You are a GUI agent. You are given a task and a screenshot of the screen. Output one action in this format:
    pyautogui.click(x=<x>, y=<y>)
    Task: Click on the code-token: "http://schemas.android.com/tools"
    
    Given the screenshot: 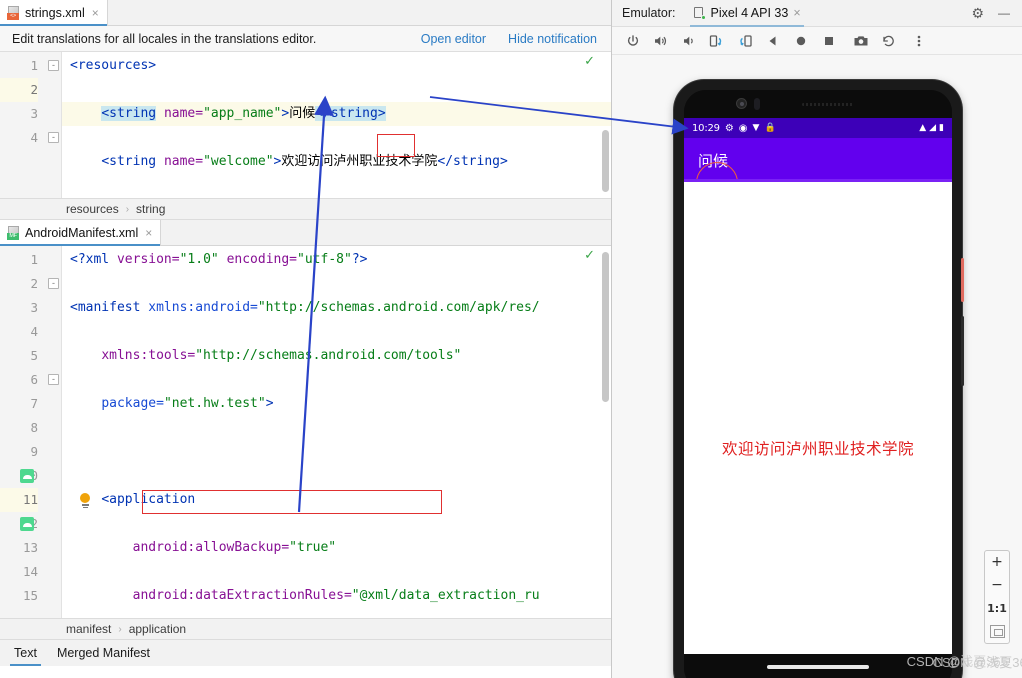 What is the action you would take?
    pyautogui.click(x=328, y=355)
    